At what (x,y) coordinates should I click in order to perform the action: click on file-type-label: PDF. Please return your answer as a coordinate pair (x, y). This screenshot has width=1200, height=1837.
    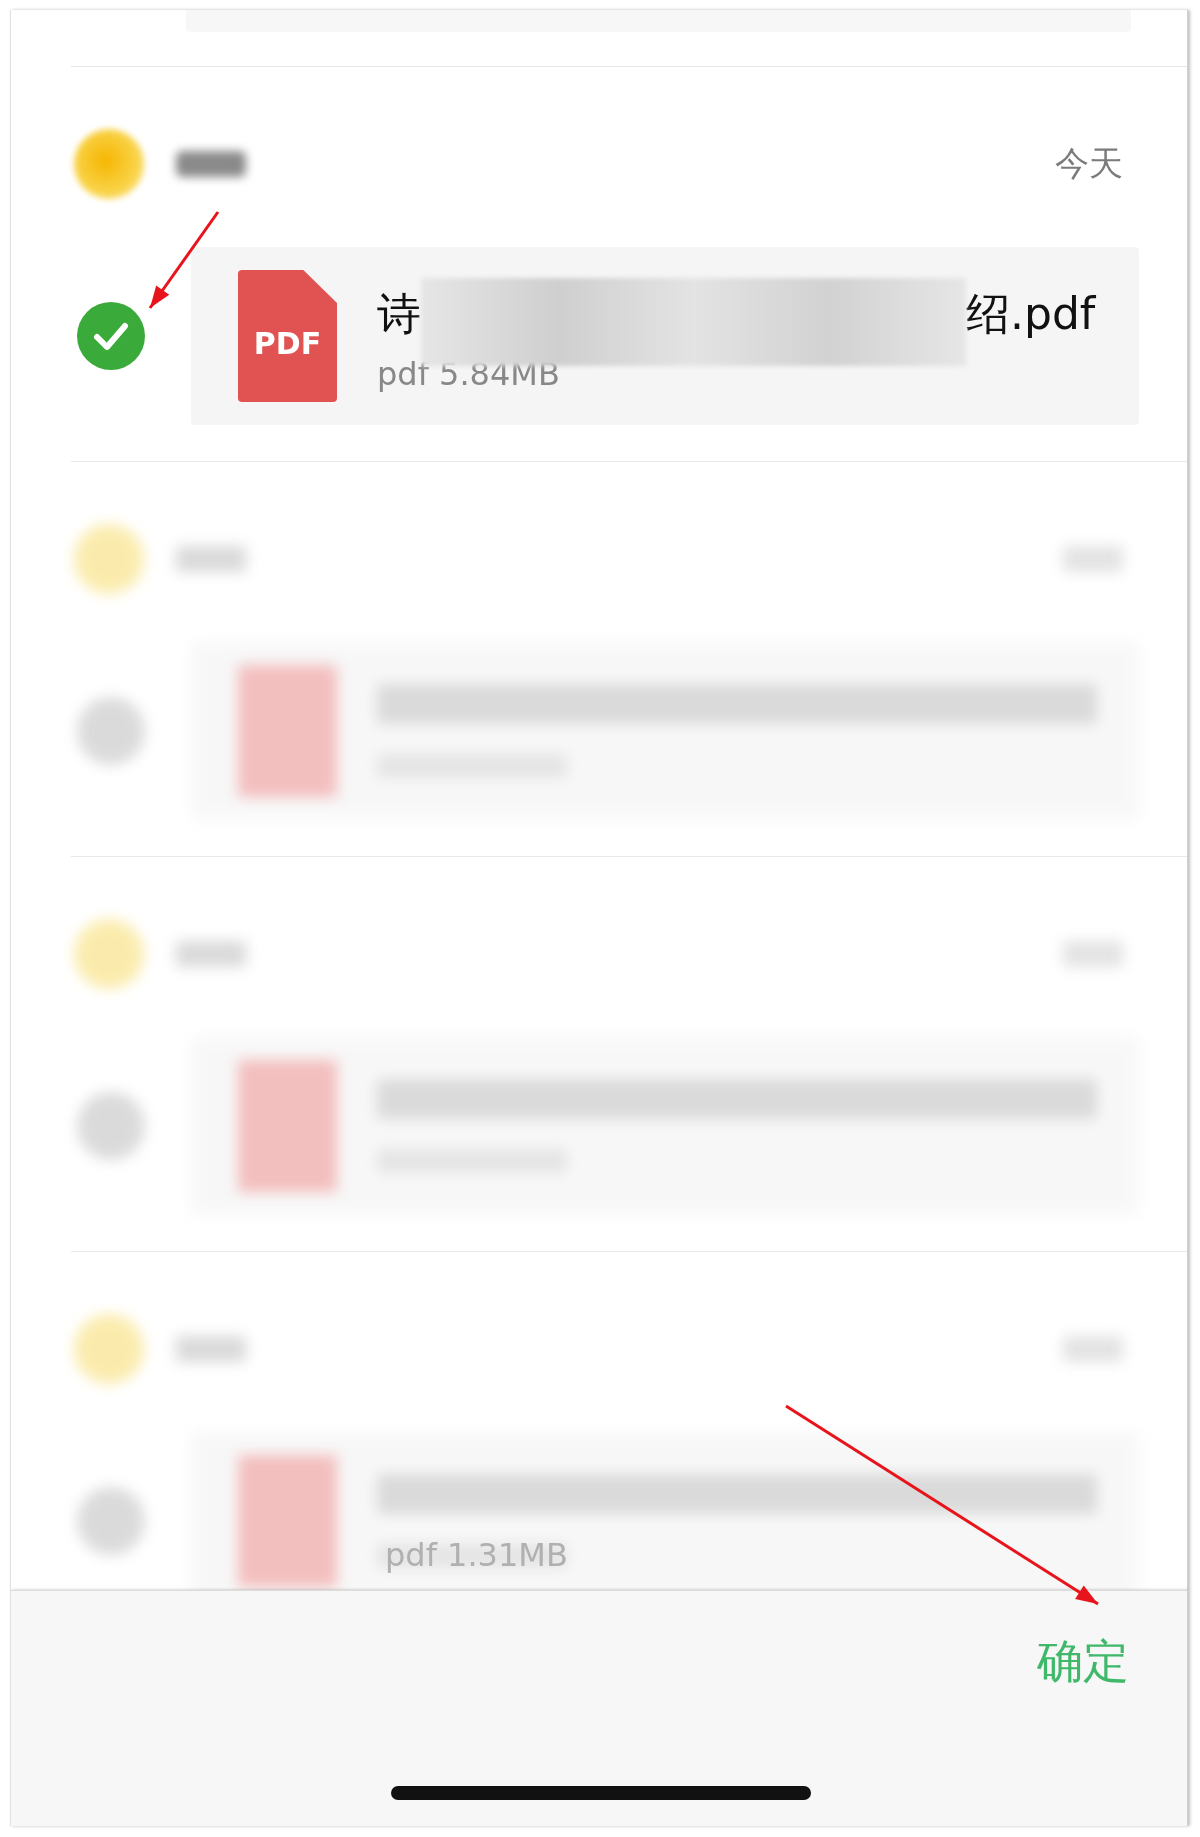
    Looking at the image, I should click on (287, 343).